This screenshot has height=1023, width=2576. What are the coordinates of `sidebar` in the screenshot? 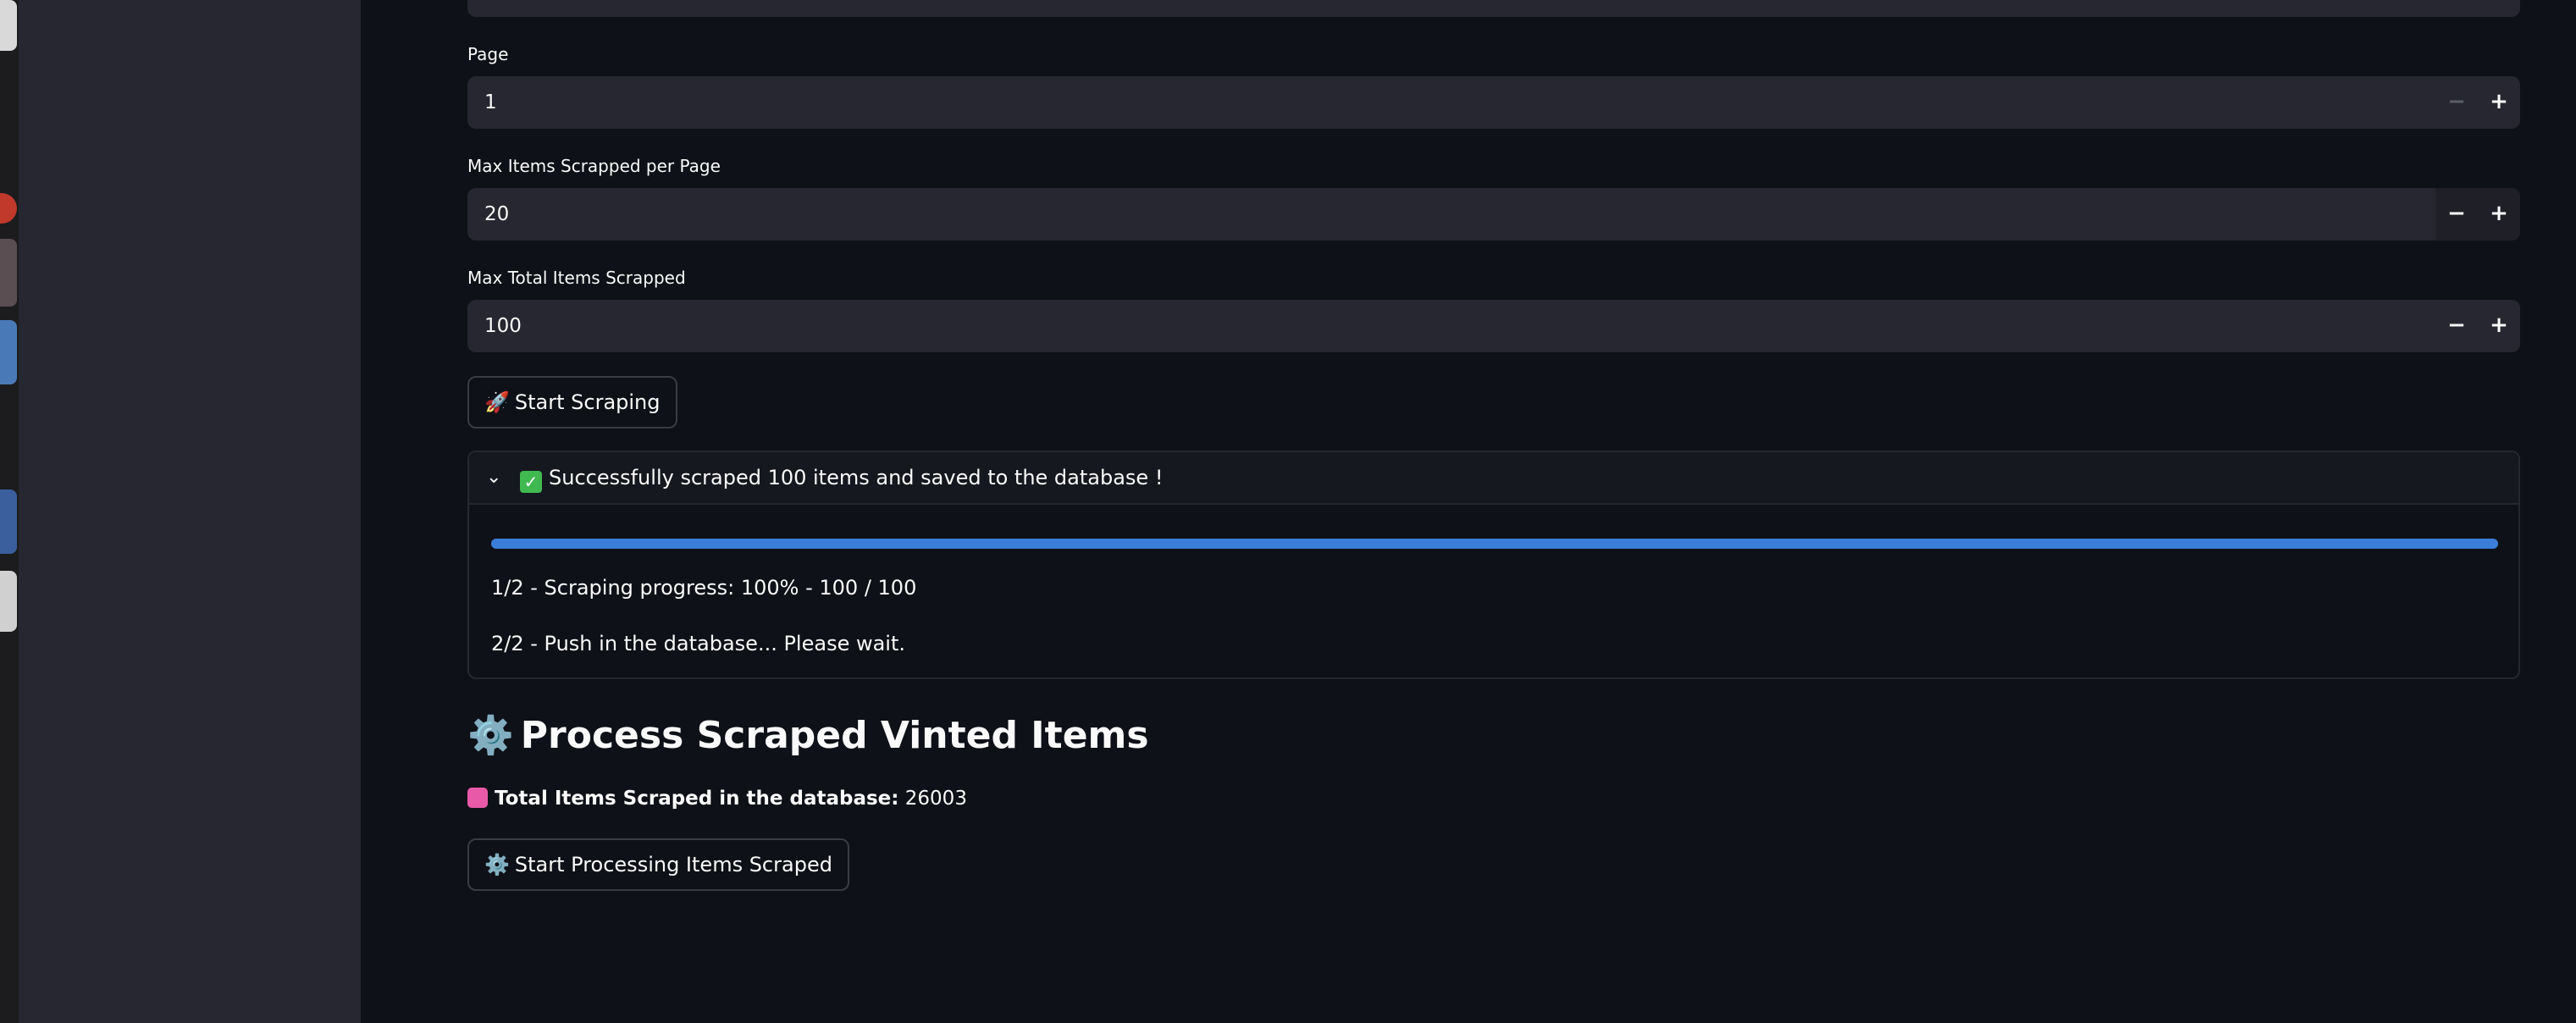 It's located at (190, 511).